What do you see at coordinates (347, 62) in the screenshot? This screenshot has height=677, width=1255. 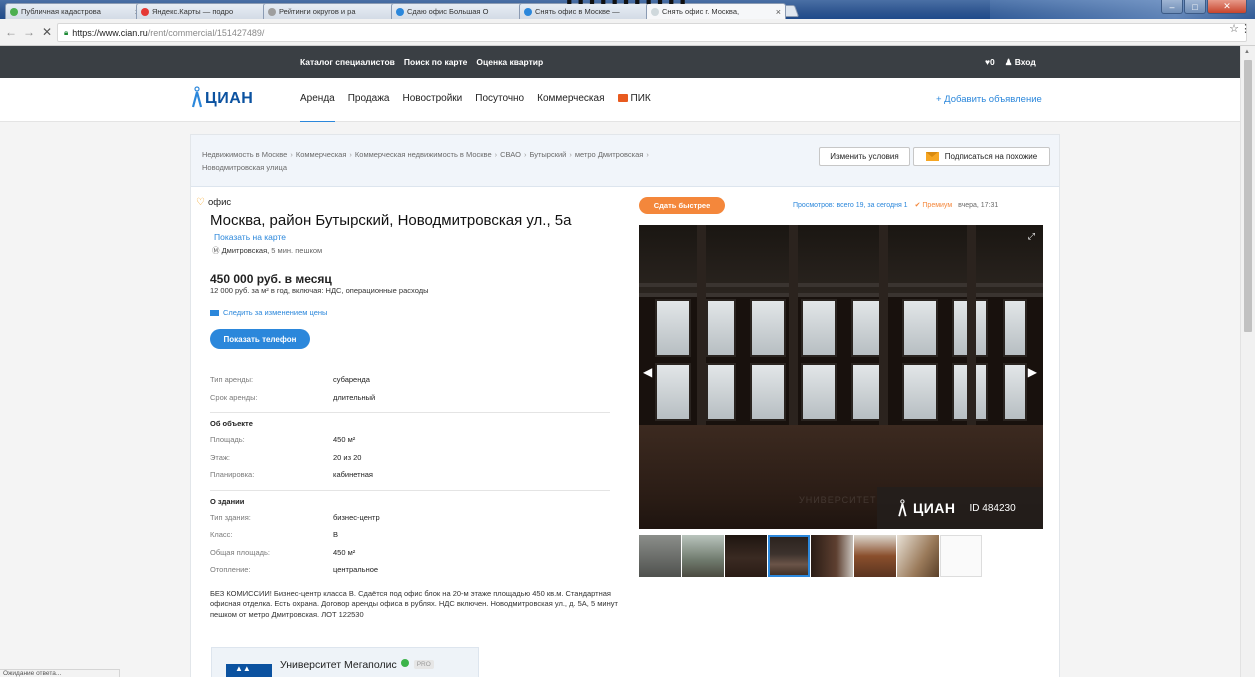 I see `link-specialists: Каталог специалистов` at bounding box center [347, 62].